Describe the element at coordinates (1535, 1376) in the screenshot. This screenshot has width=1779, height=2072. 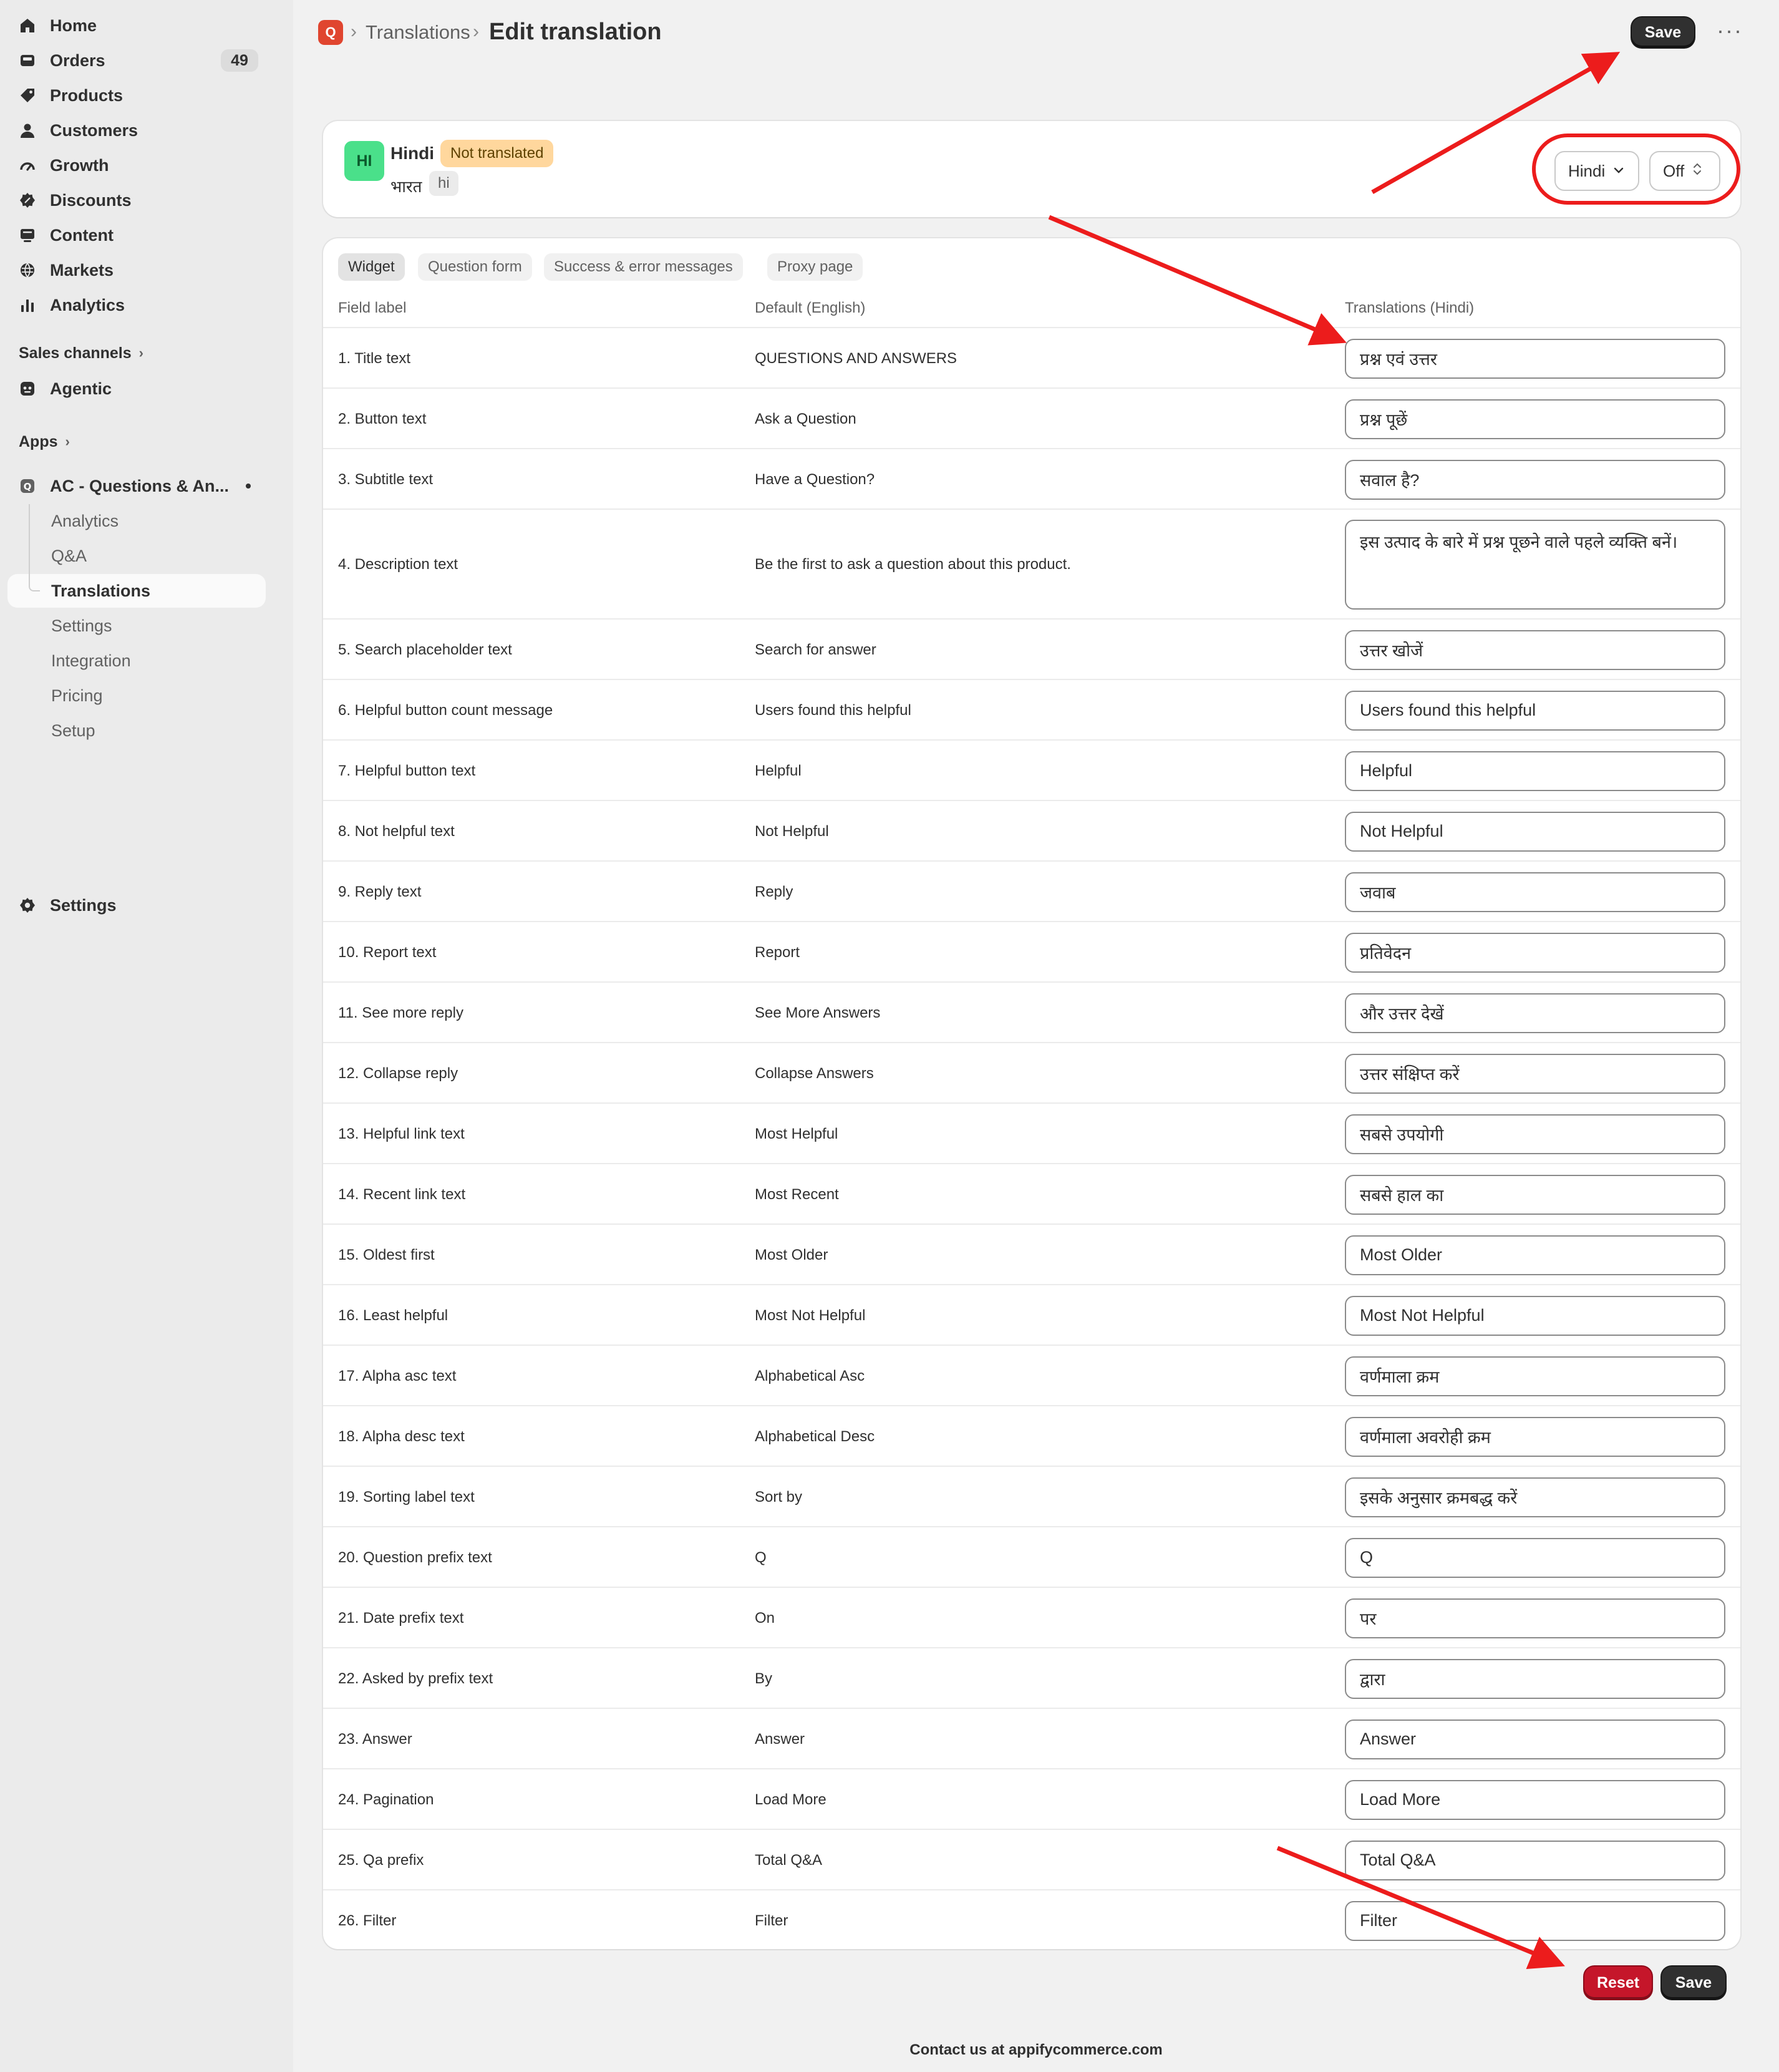
I see `translation-input: वर्णमाला क्रम` at that location.